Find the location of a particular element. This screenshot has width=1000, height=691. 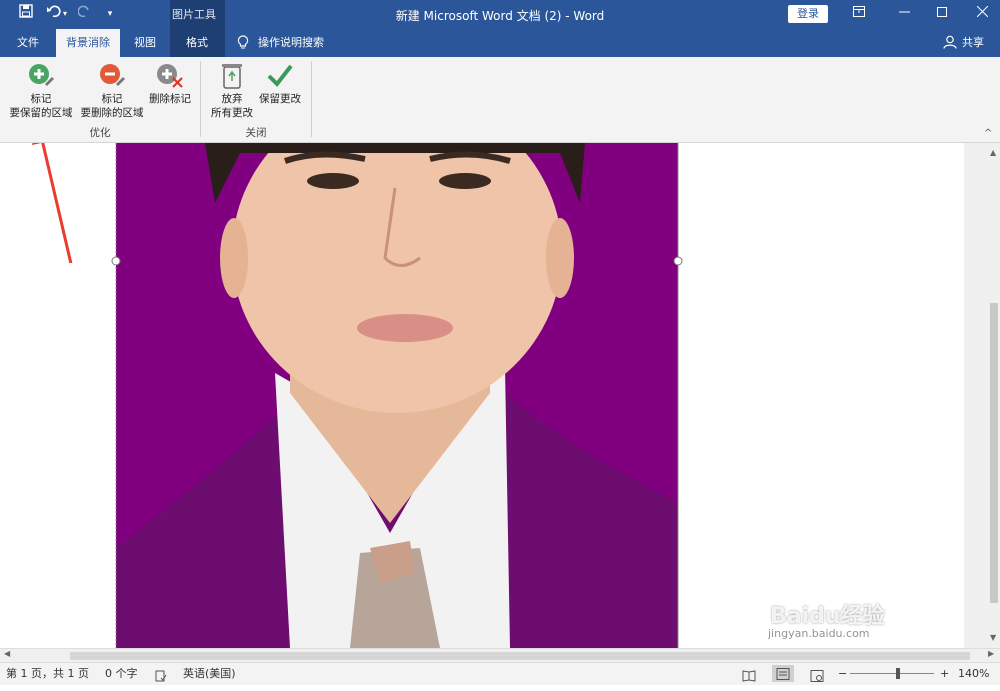

delete-mark-icon is located at coordinates (170, 76).